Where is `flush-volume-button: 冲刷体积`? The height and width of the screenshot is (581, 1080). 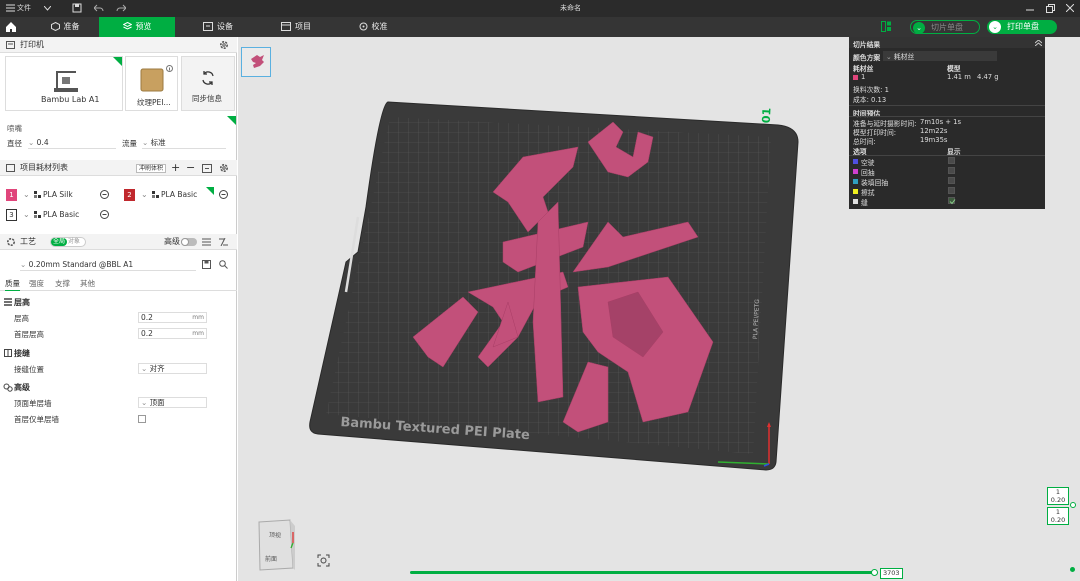
flush-volume-button: 冲刷体积 is located at coordinates (151, 168).